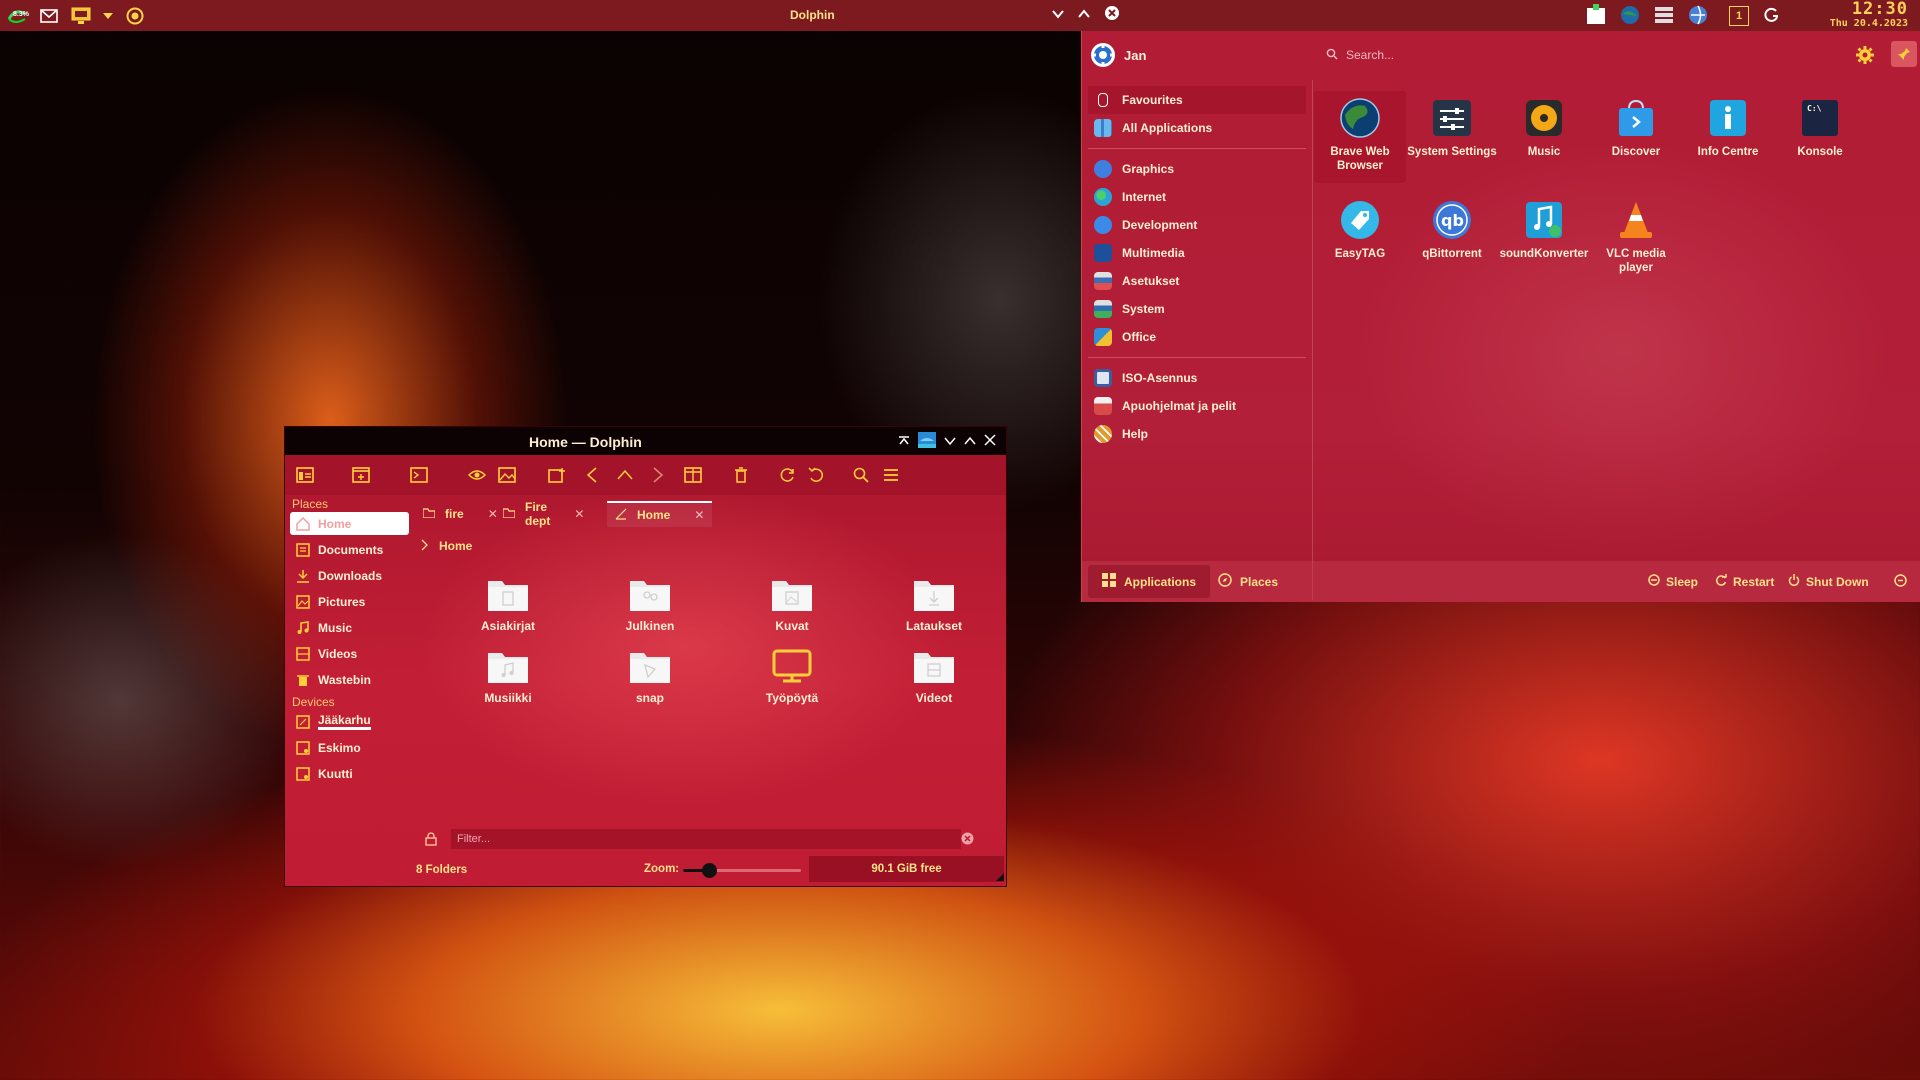 The image size is (1920, 1080). Describe the element at coordinates (792, 676) in the screenshot. I see `folder-item: Työpöytä` at that location.